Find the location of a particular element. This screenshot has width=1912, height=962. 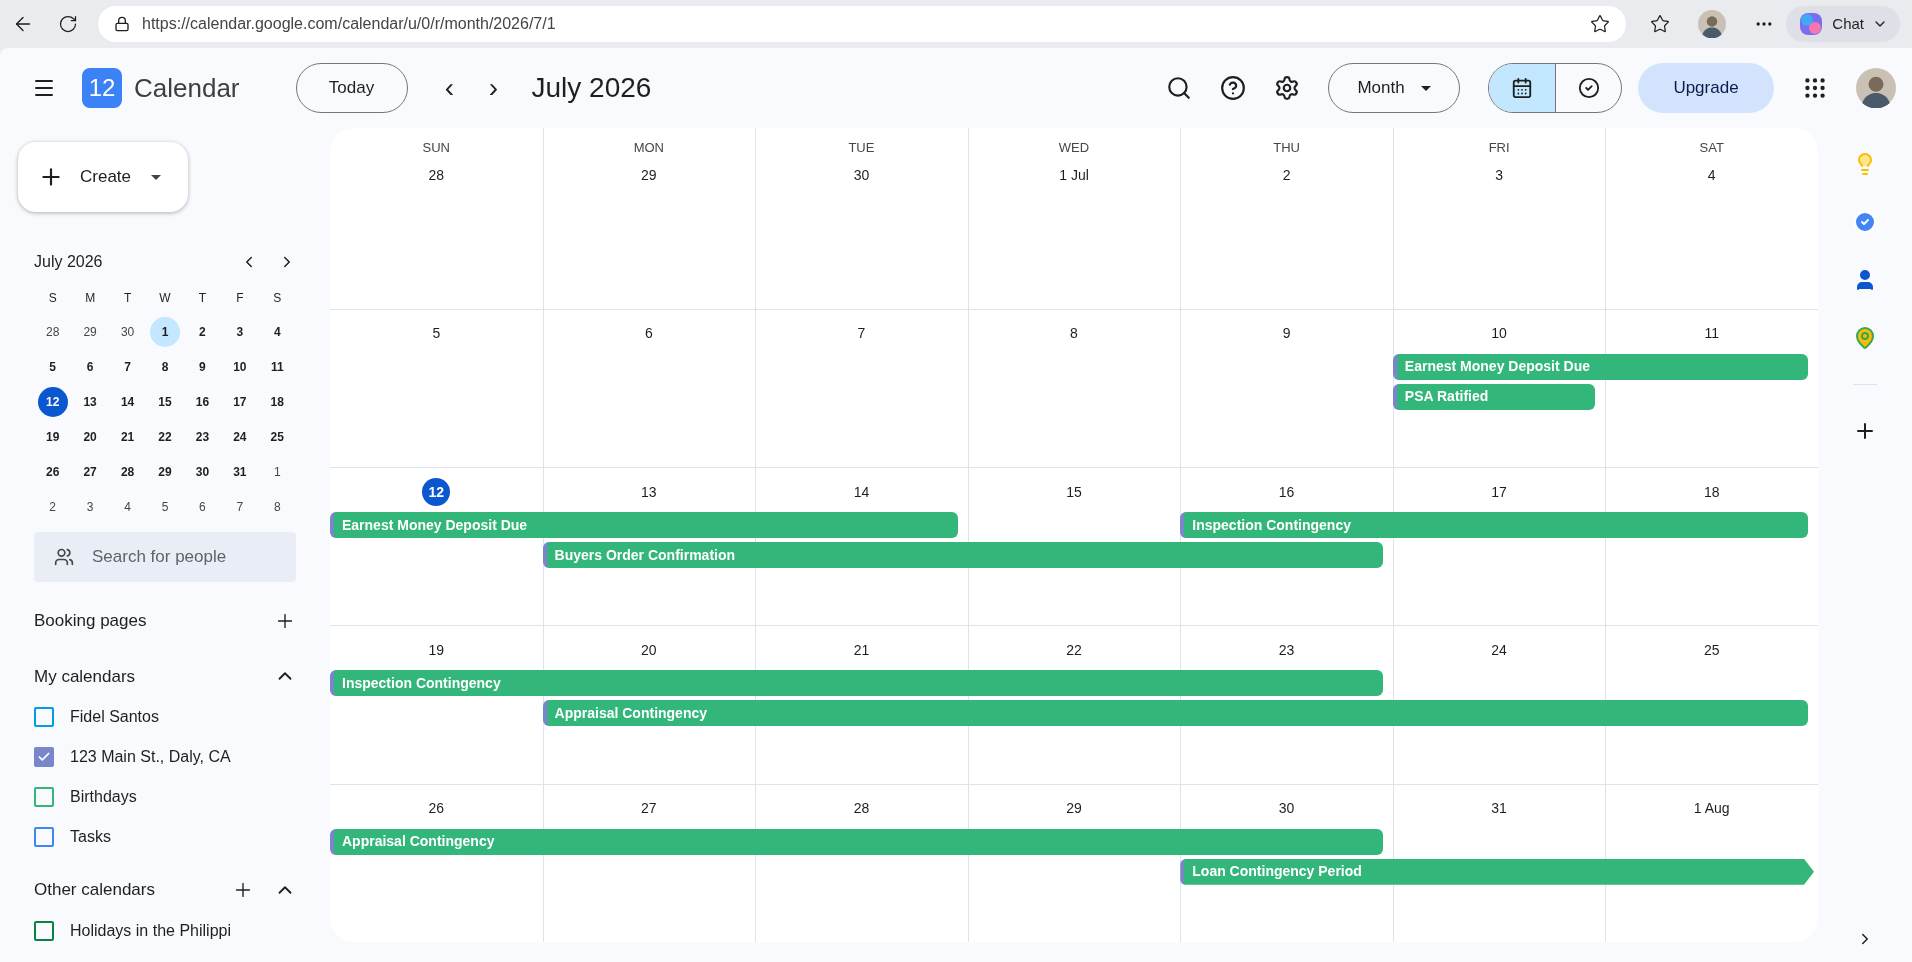

date-number: 15 is located at coordinates (1074, 492).